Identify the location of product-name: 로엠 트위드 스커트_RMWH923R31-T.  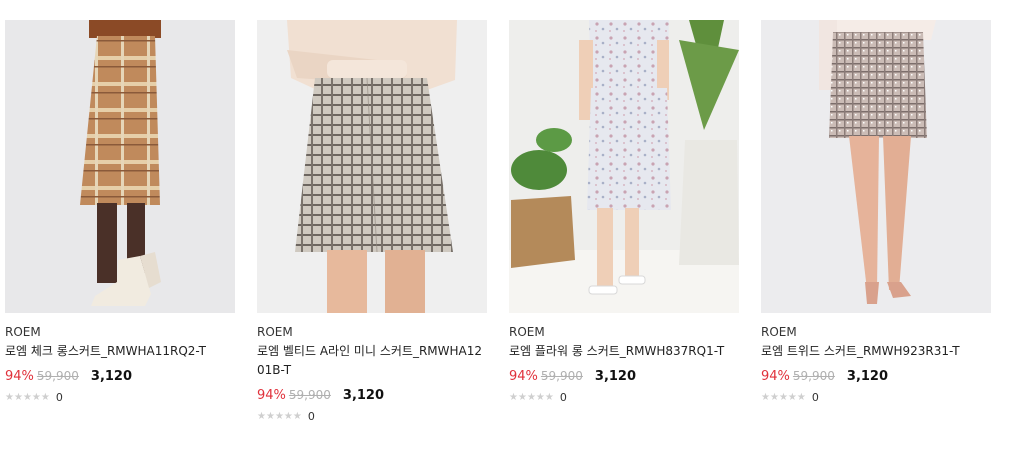
(876, 351).